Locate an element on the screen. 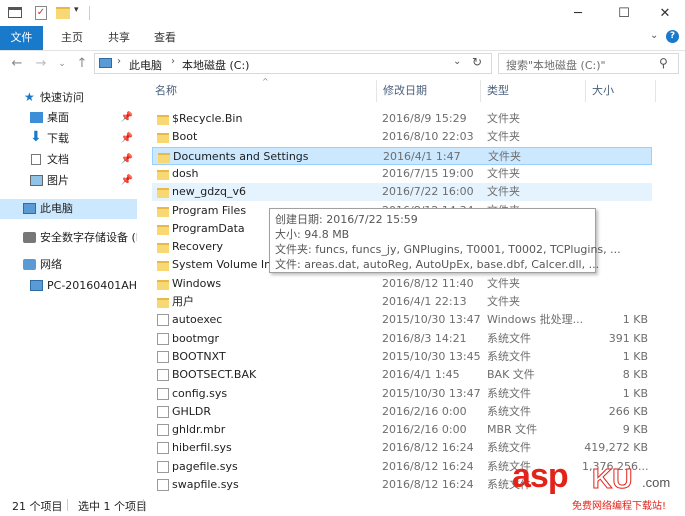  explorer-icon is located at coordinates (15, 12).